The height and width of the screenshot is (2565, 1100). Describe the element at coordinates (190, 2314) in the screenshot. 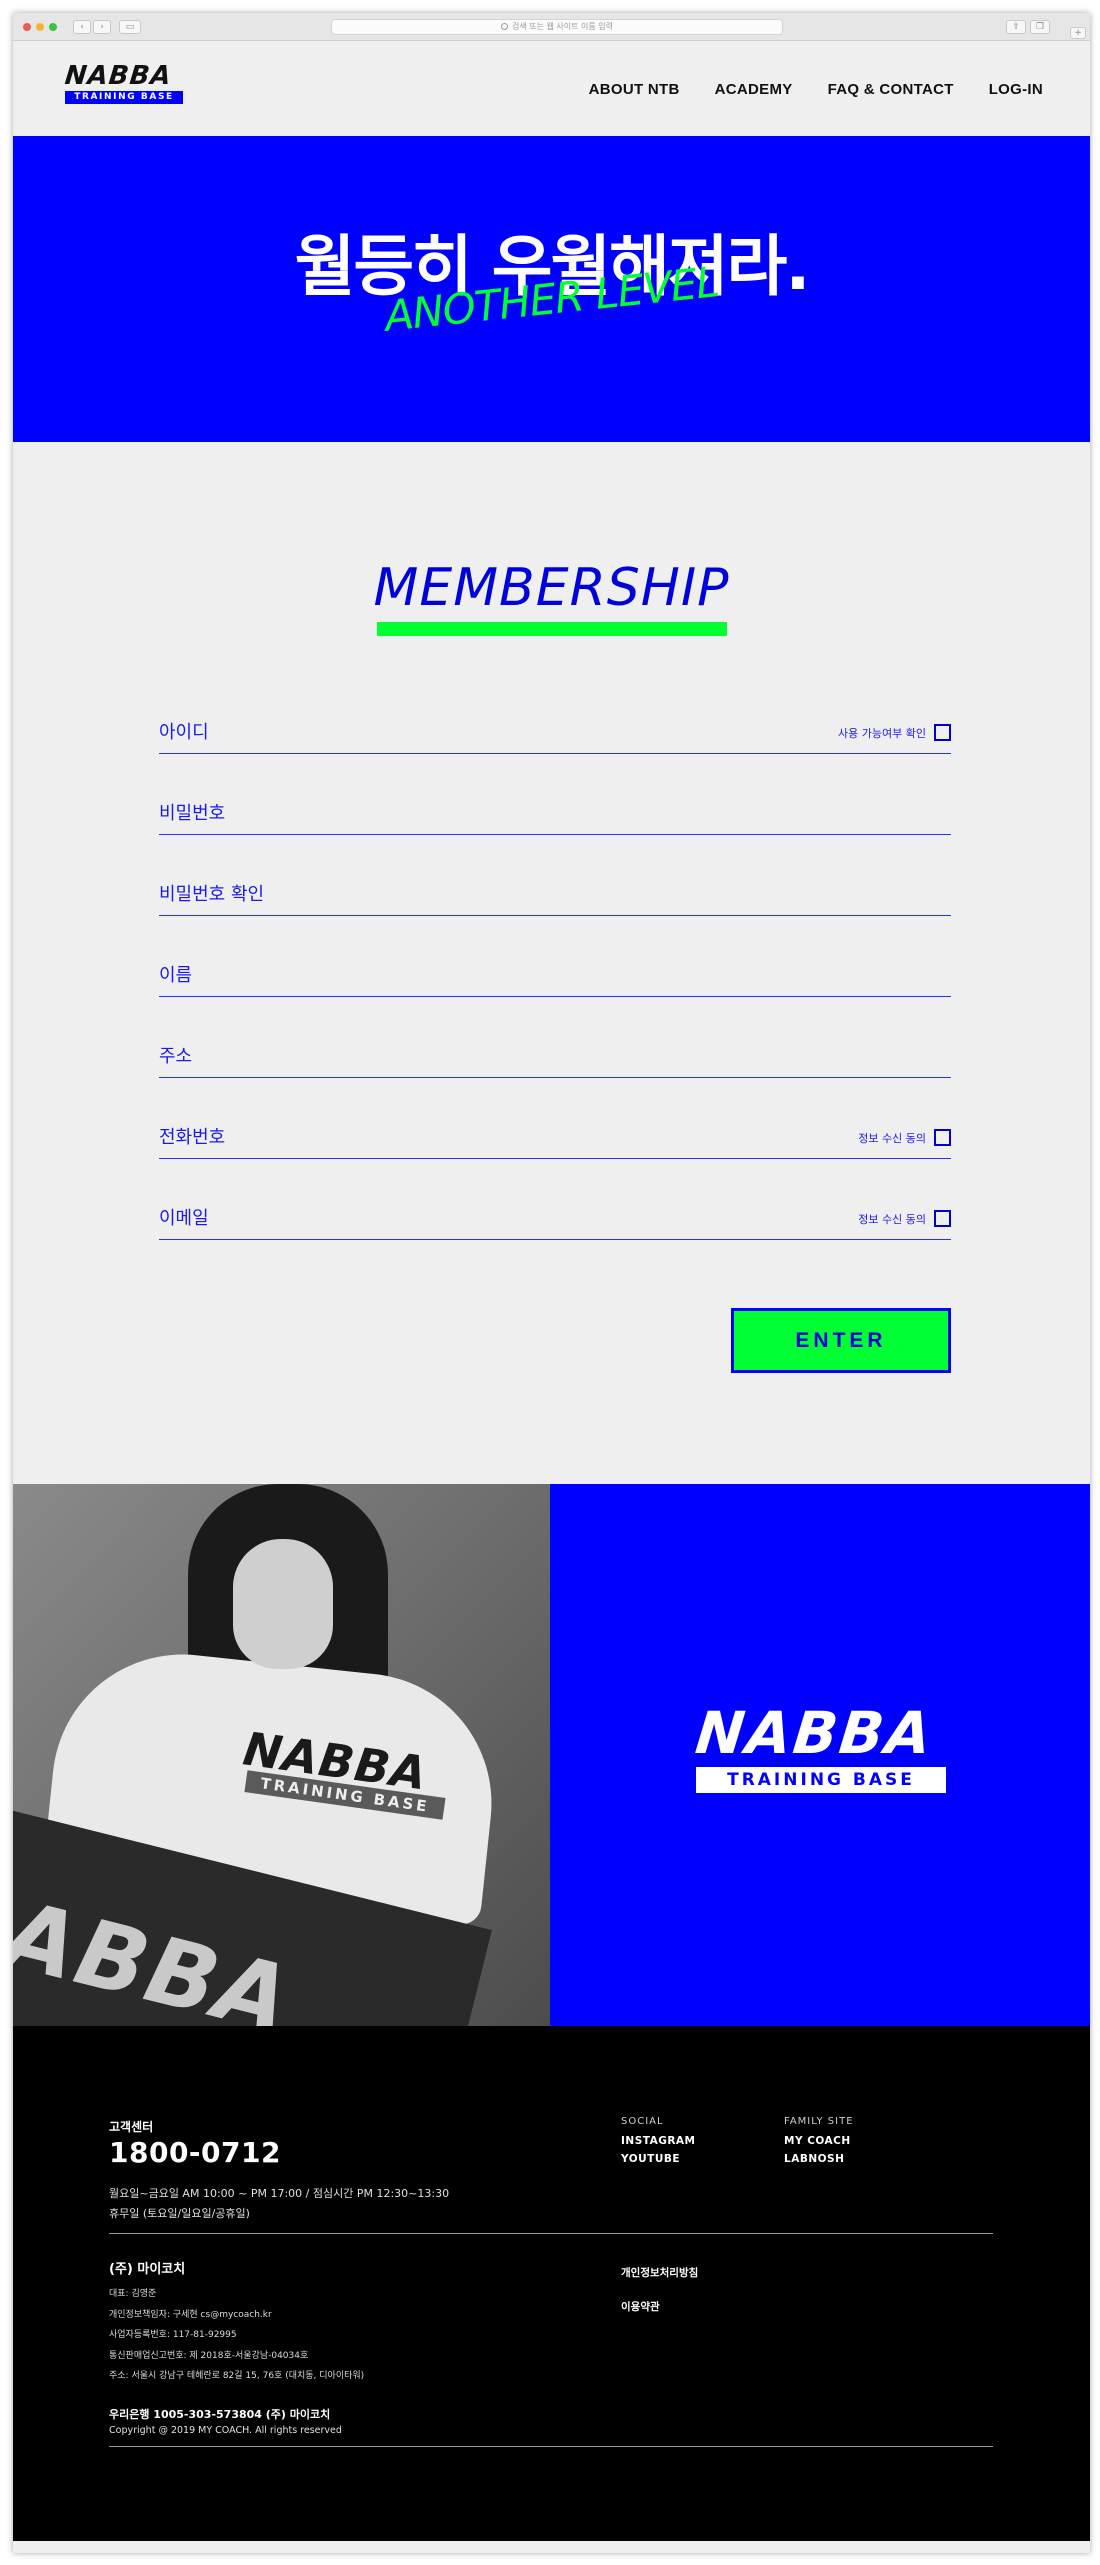

I see `info-privacy-officer: 개인정보책임자: 구세현 cs@mycoach.kr` at that location.